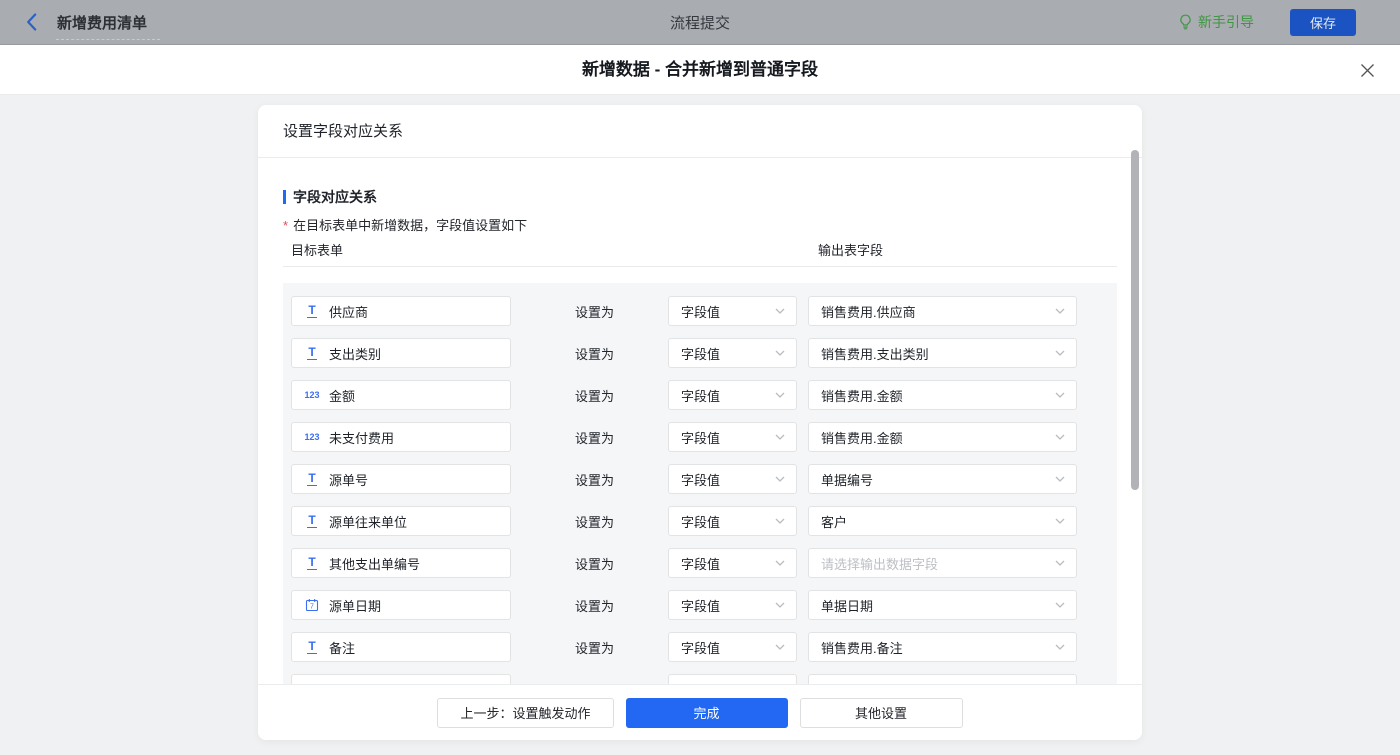 Image resolution: width=1400 pixels, height=755 pixels. Describe the element at coordinates (1367, 70) in the screenshot. I see `close-icon` at that location.